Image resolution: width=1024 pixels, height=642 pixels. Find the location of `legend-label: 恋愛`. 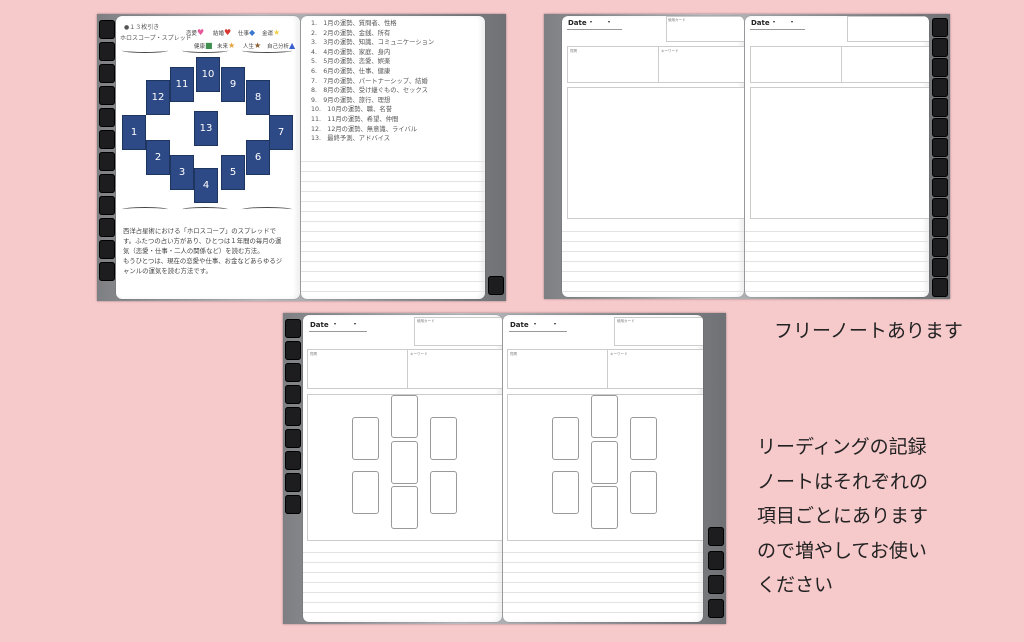

legend-label: 恋愛 is located at coordinates (192, 34).